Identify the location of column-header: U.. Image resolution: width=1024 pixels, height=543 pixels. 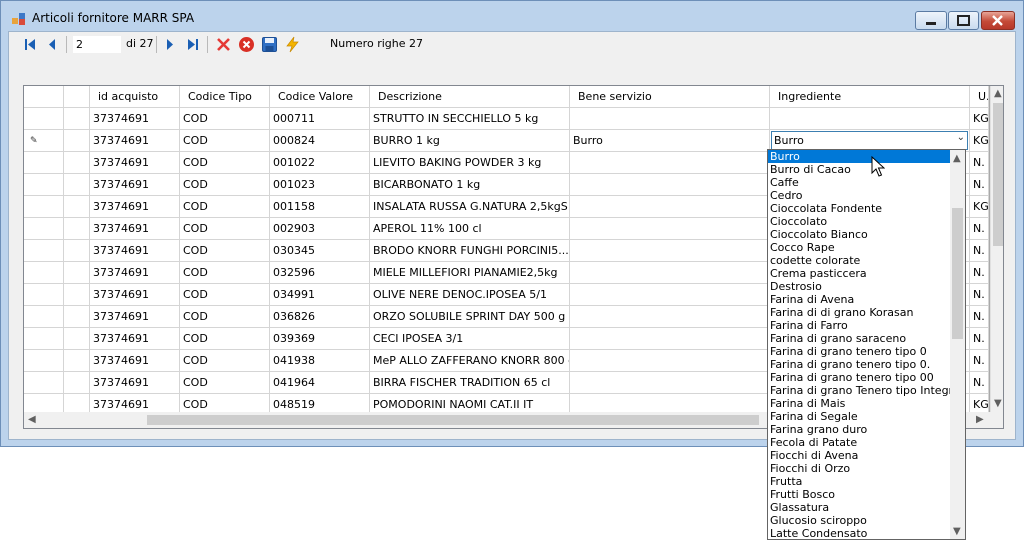
(979, 97).